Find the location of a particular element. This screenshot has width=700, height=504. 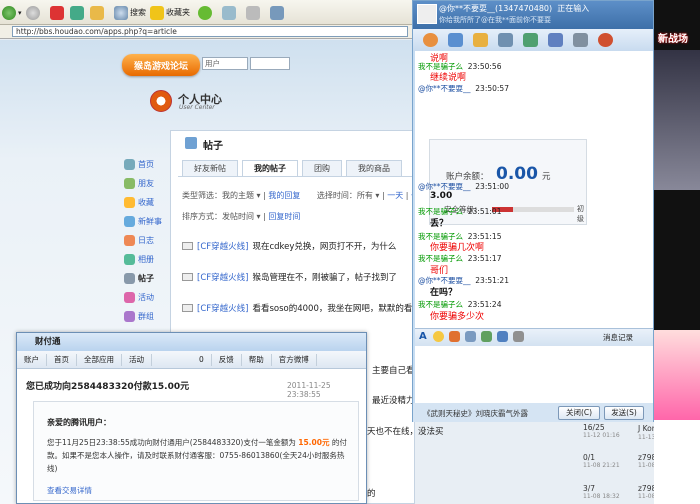

menu-help: 帮助 is located at coordinates (257, 359).